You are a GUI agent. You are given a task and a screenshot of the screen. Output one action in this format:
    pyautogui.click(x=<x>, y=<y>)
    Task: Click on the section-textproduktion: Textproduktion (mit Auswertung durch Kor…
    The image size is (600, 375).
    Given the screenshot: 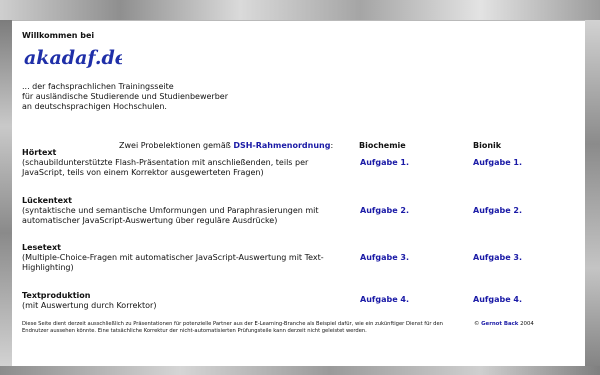 What is the action you would take?
    pyautogui.click(x=182, y=301)
    